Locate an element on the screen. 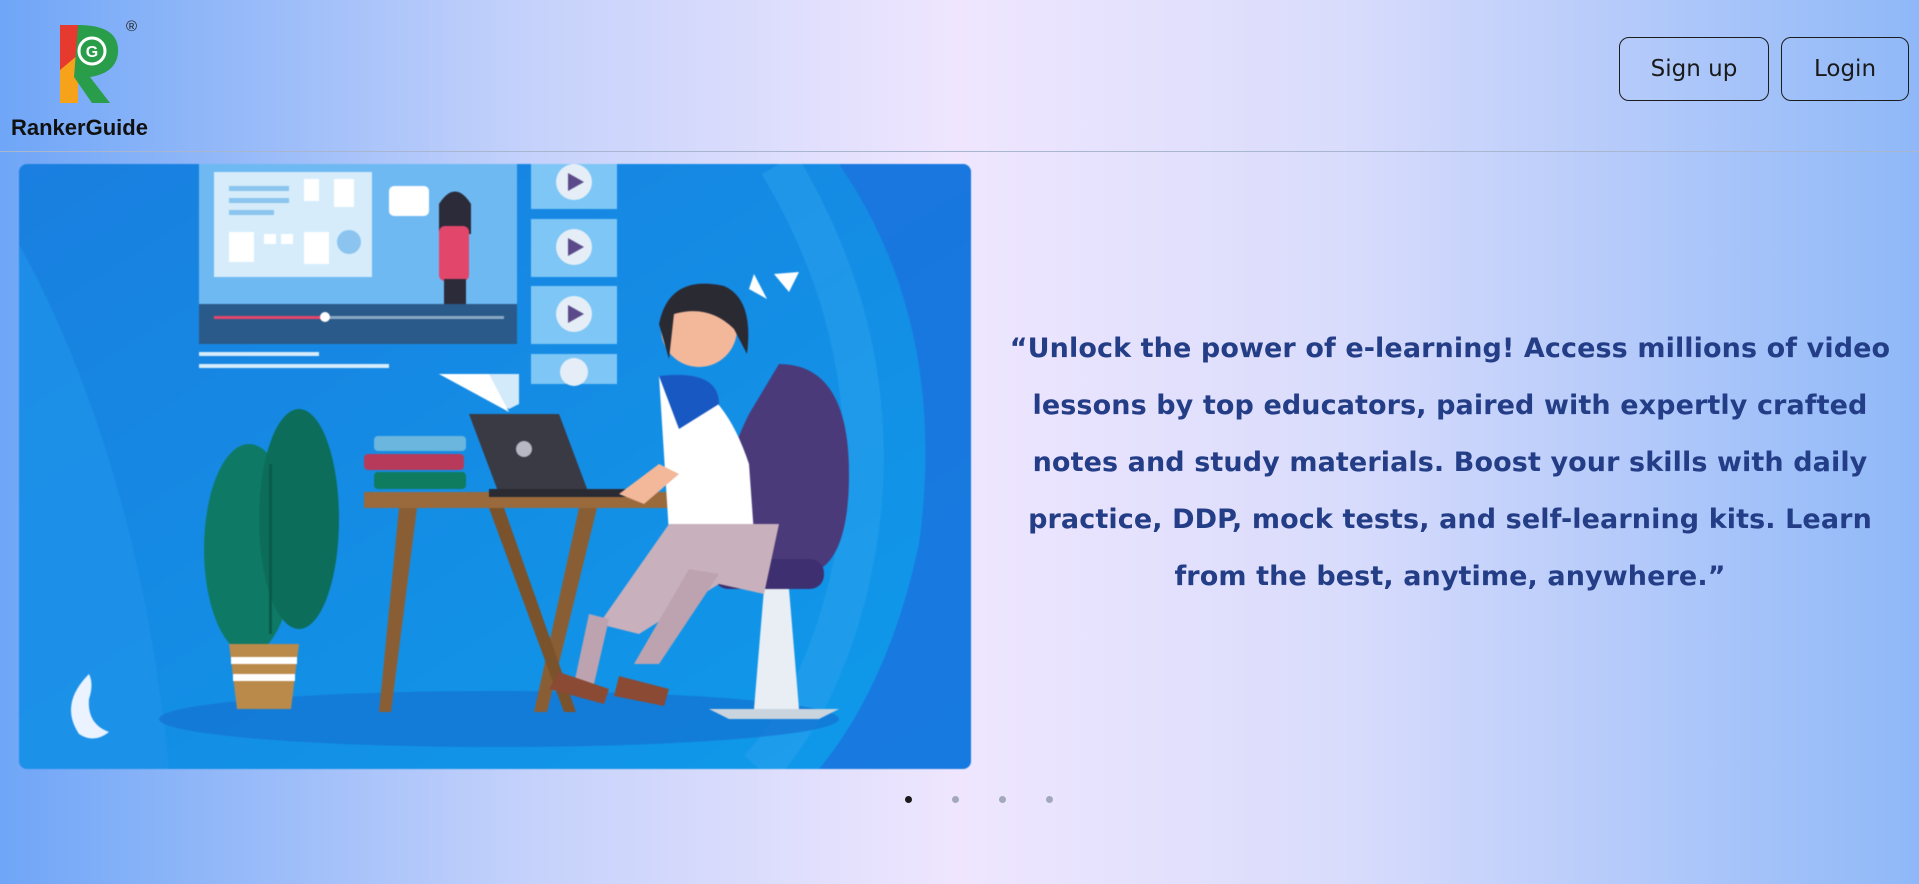  carousel-indicators is located at coordinates (980, 802).